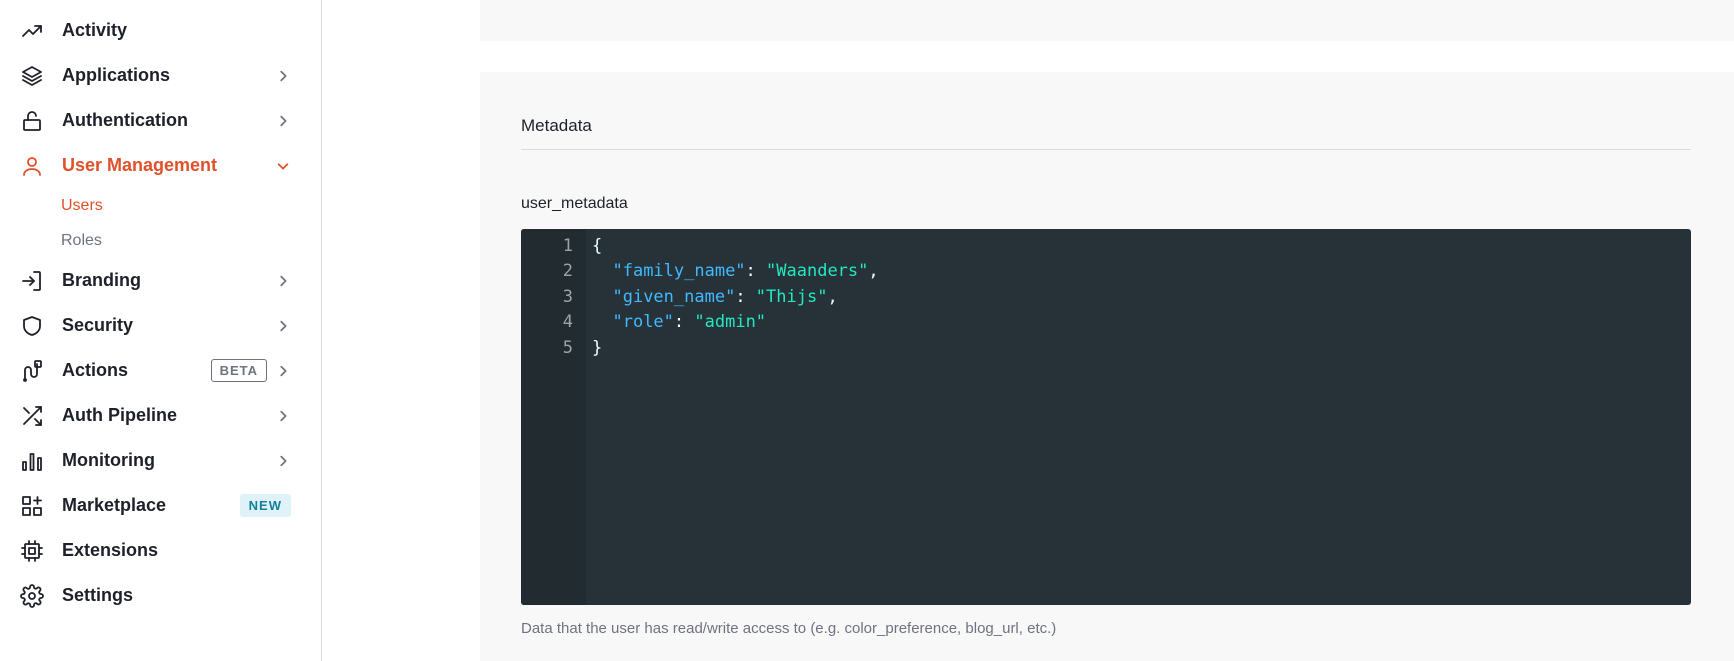  I want to click on divider, so click(1106, 149).